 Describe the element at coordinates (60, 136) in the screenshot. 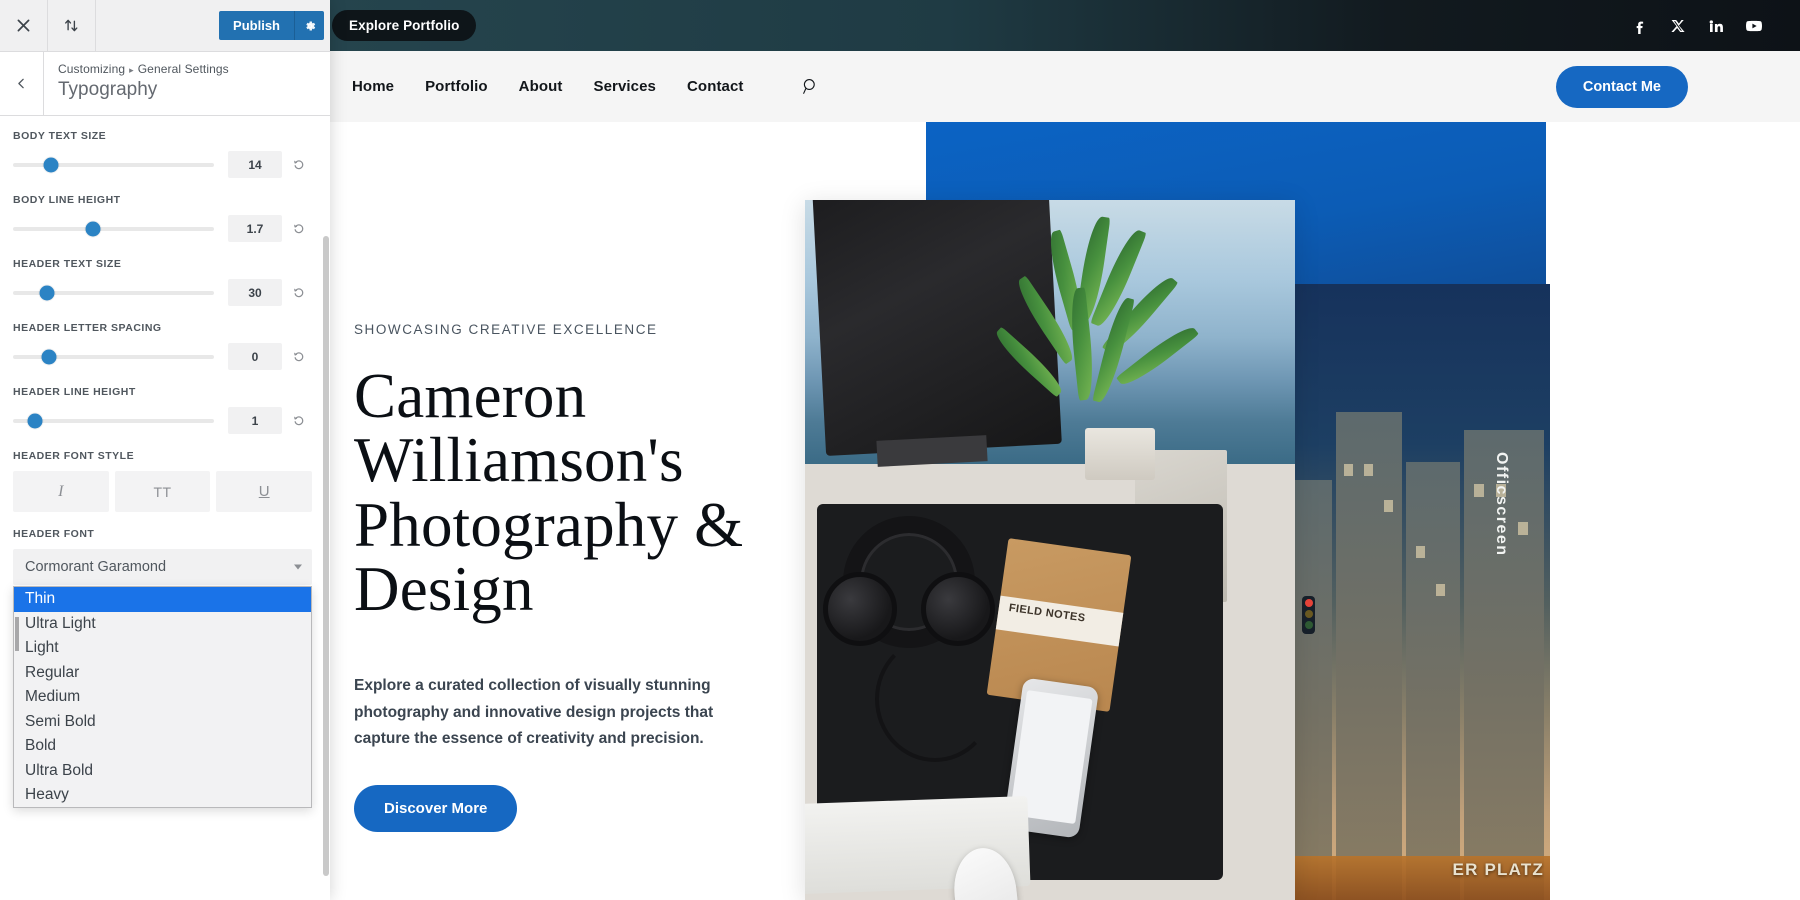

I see `control-label: BODY TEXT SIZE` at that location.